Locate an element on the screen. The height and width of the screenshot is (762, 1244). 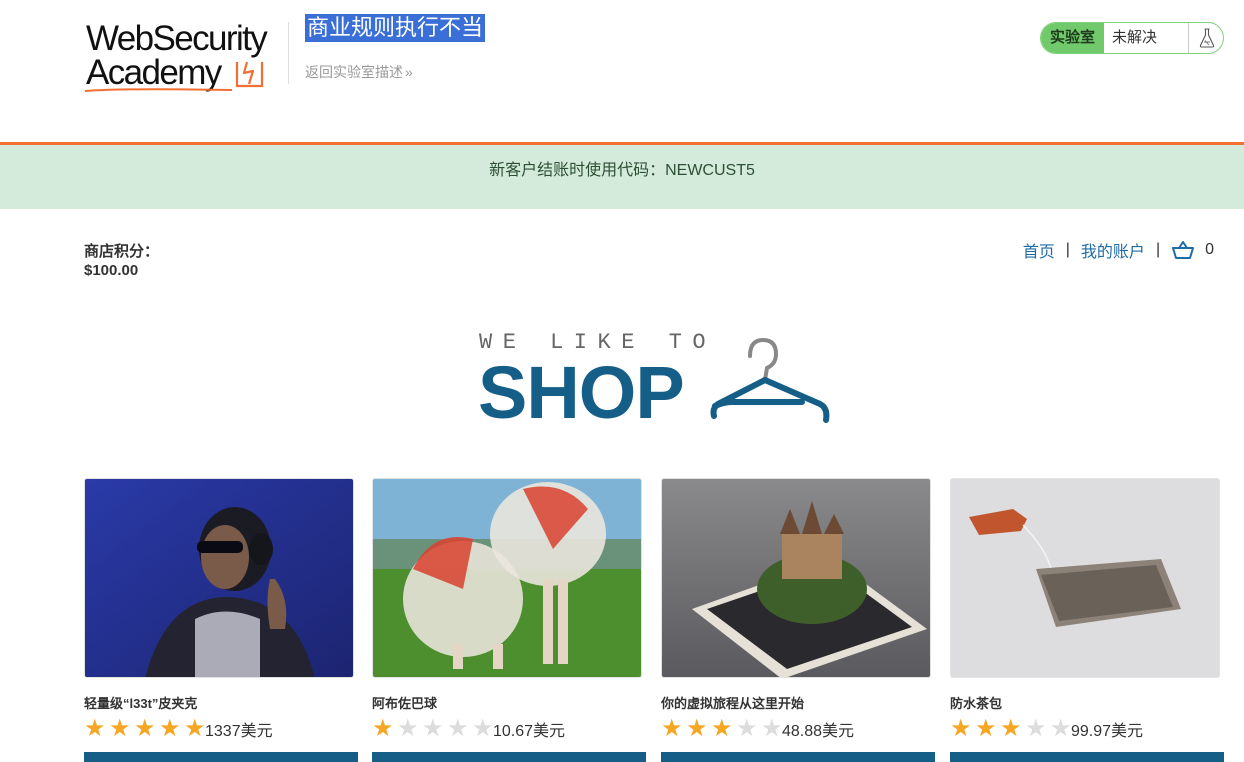
logo-line2: Academy is located at coordinates (154, 72).